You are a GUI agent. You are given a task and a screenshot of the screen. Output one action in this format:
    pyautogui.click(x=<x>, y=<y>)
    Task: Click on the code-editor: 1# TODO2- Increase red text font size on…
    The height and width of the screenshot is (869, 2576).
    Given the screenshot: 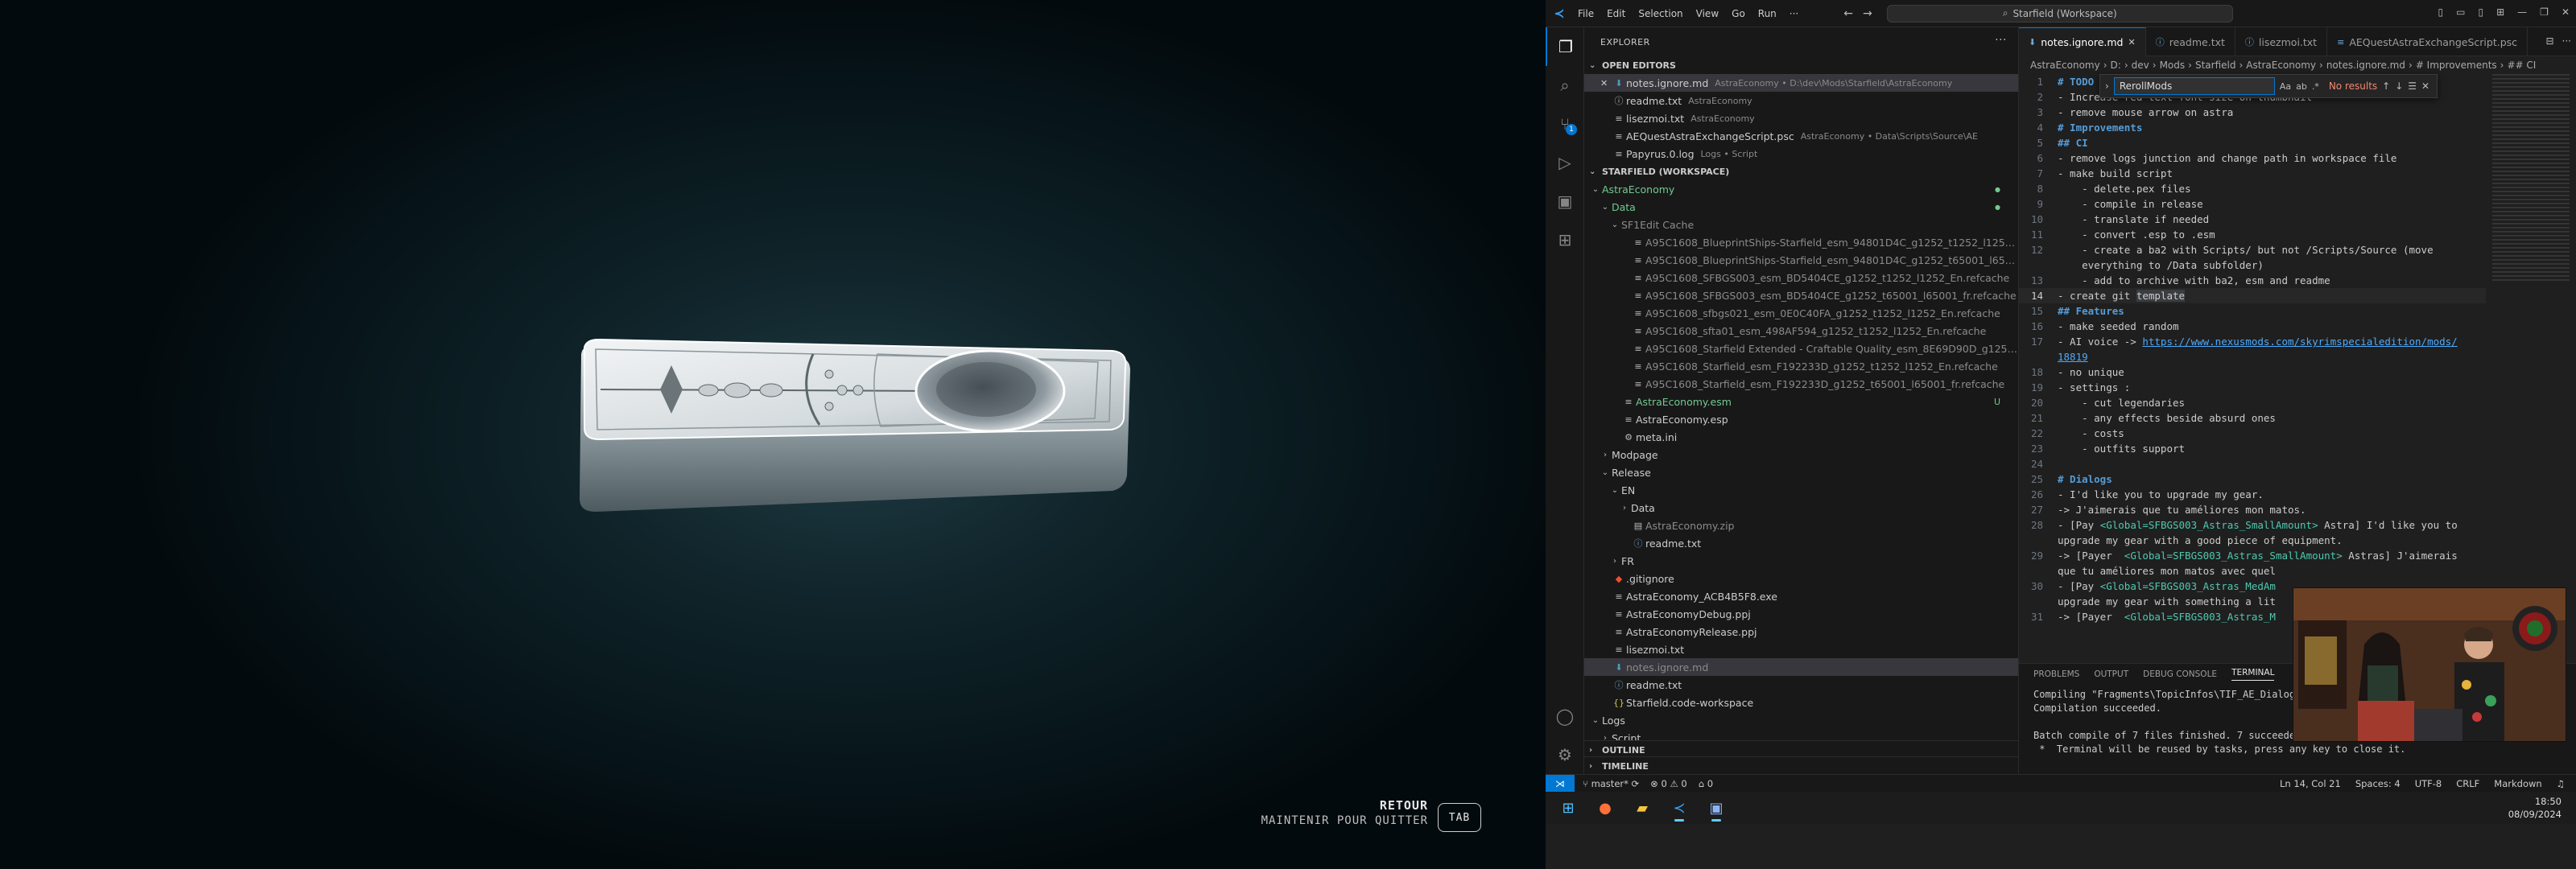 What is the action you would take?
    pyautogui.click(x=2252, y=367)
    